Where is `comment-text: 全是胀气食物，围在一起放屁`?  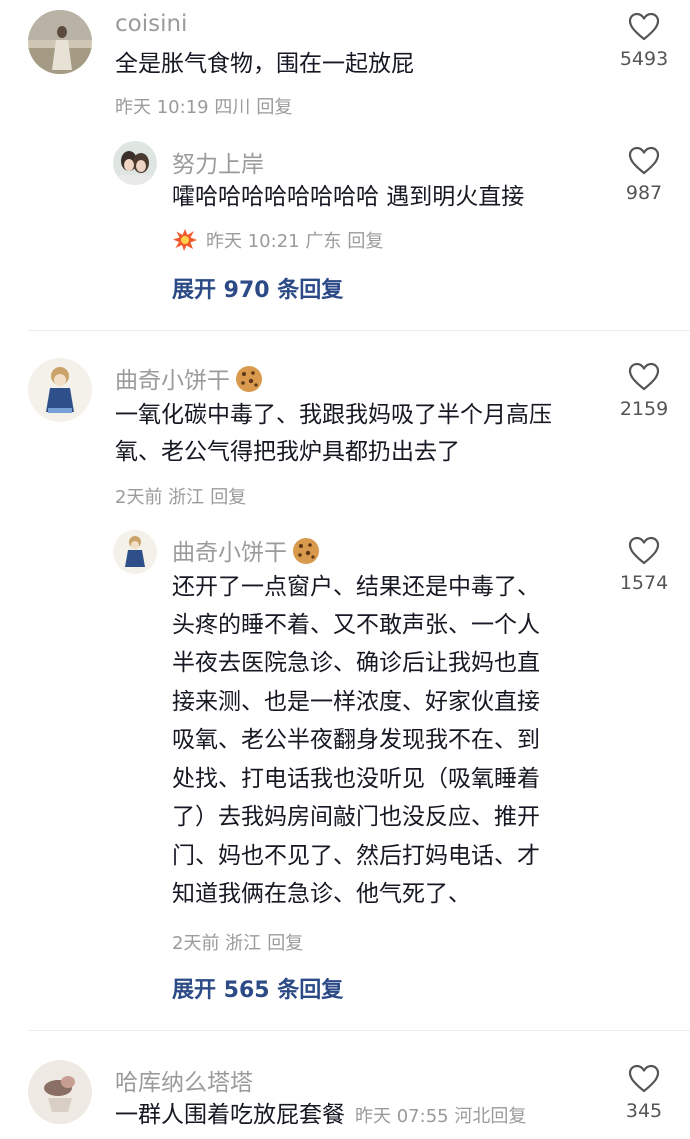 comment-text: 全是胀气食物，围在一起放屁 is located at coordinates (264, 64).